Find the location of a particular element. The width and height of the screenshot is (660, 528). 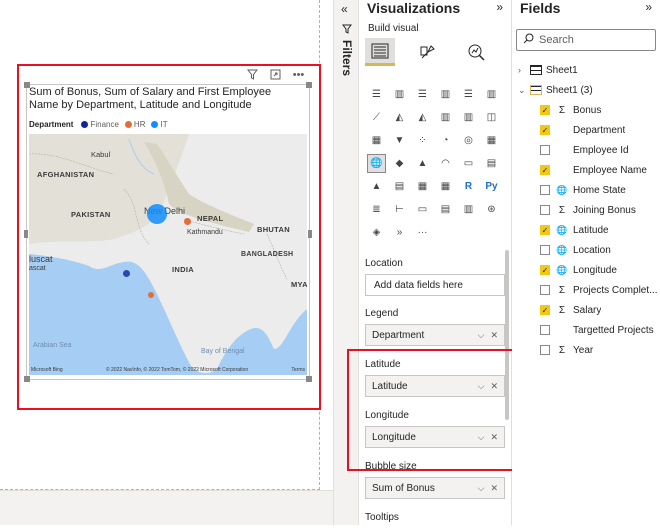

field-row: 🌐 Home State is located at coordinates (588, 190).